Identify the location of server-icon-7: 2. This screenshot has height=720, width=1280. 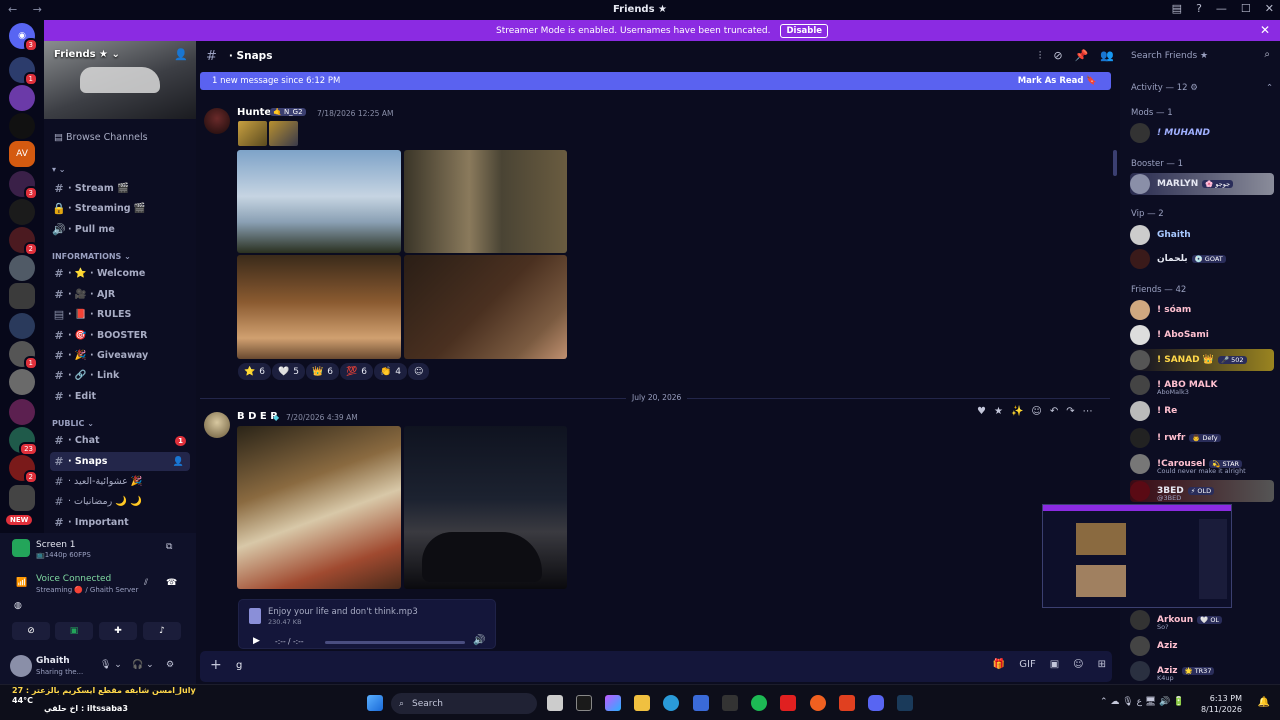
(23, 241).